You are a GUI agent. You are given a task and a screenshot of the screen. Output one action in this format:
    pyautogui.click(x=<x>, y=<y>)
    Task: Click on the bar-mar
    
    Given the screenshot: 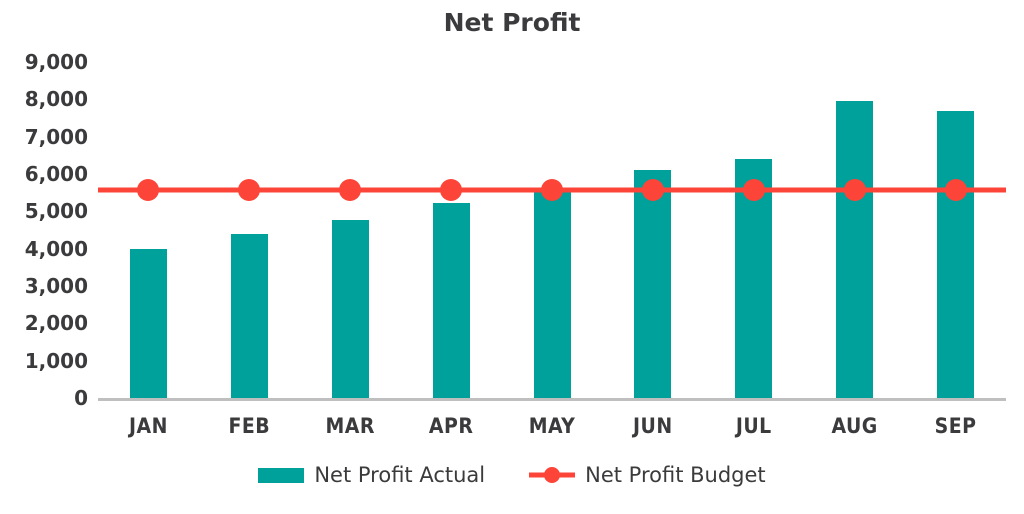 What is the action you would take?
    pyautogui.click(x=350, y=308)
    